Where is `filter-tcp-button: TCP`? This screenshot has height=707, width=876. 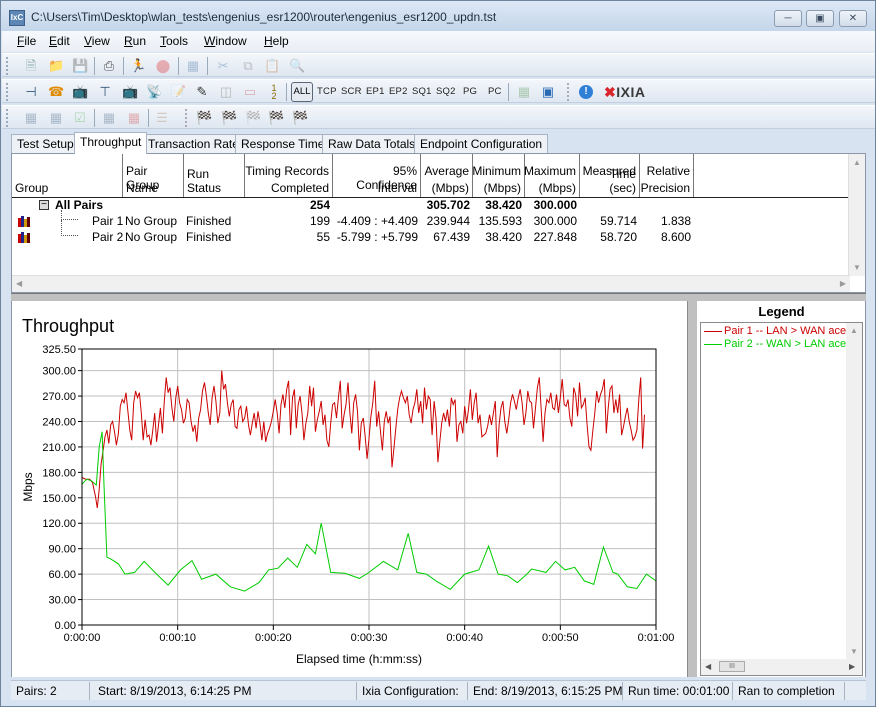
filter-tcp-button: TCP is located at coordinates (327, 91).